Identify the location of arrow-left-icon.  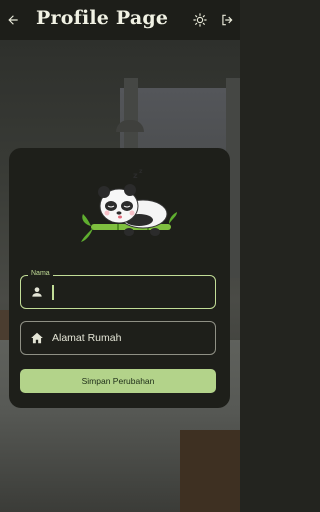
(13, 20).